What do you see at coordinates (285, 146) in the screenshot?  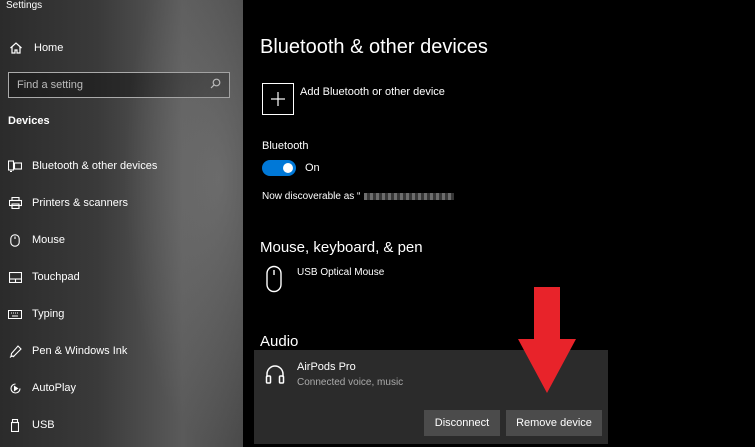 I see `bluetooth-label: Bluetooth` at bounding box center [285, 146].